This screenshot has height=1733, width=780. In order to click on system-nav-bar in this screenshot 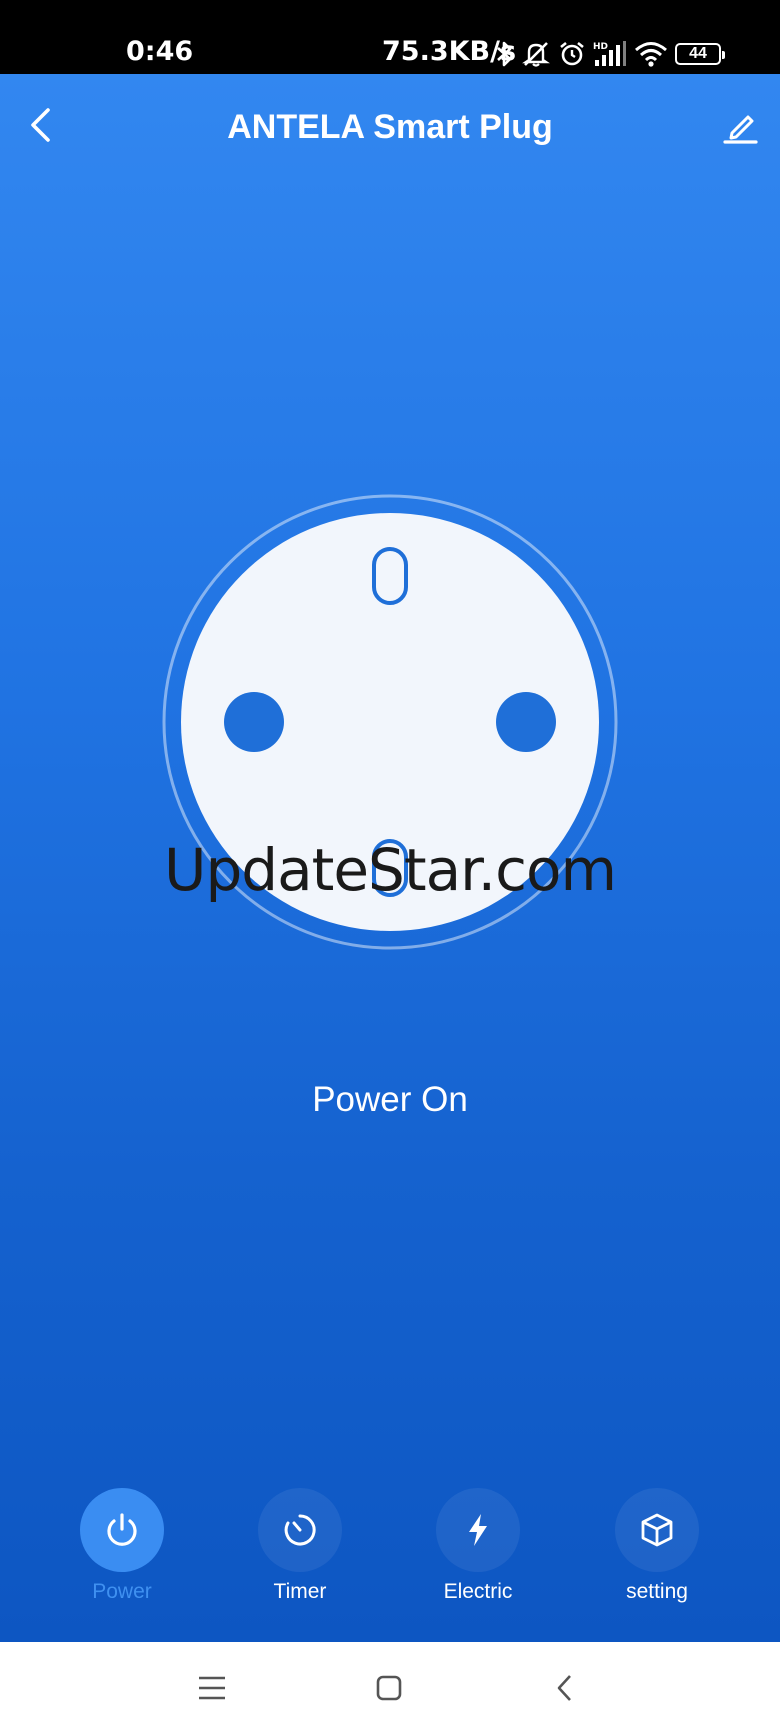, I will do `click(390, 1687)`.